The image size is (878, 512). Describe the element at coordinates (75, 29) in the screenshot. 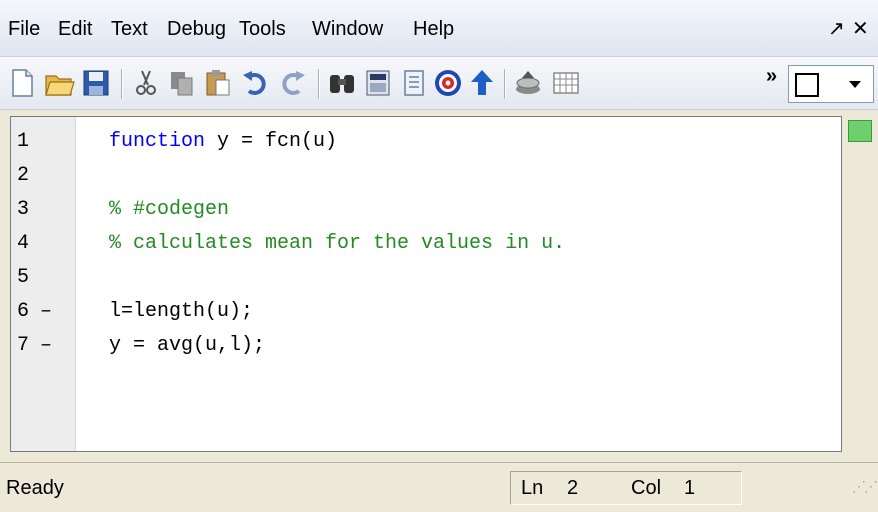

I see `menu-edit: Edit` at that location.